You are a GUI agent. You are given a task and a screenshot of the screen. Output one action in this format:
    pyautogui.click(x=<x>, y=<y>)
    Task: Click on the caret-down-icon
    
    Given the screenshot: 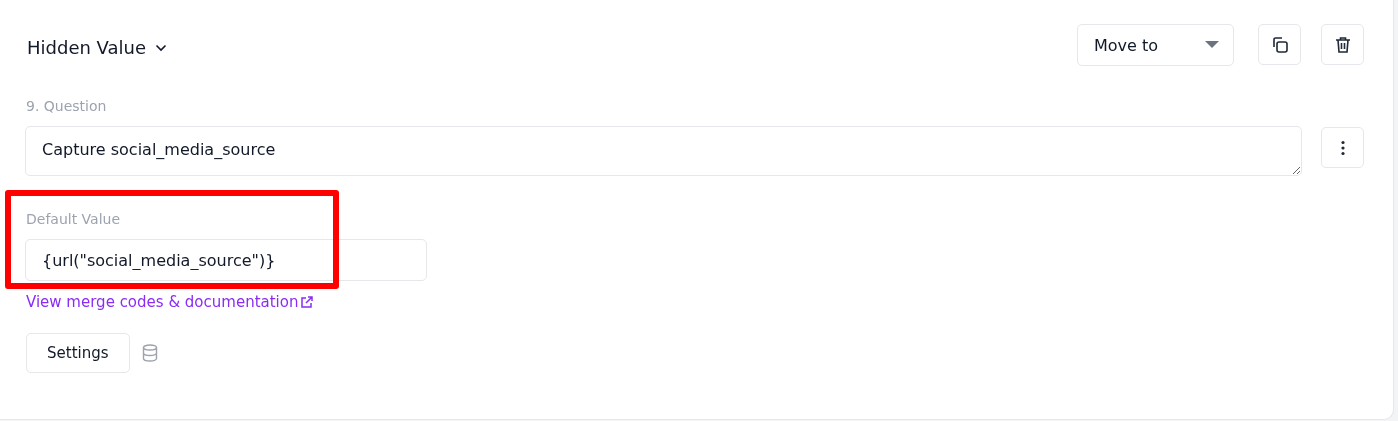 What is the action you would take?
    pyautogui.click(x=1212, y=45)
    